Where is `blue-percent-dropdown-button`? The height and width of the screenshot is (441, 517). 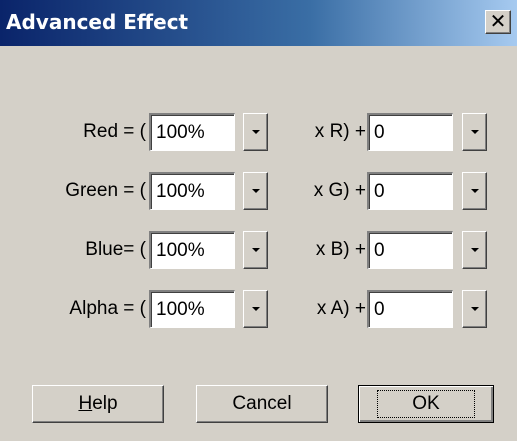
blue-percent-dropdown-button is located at coordinates (255, 250).